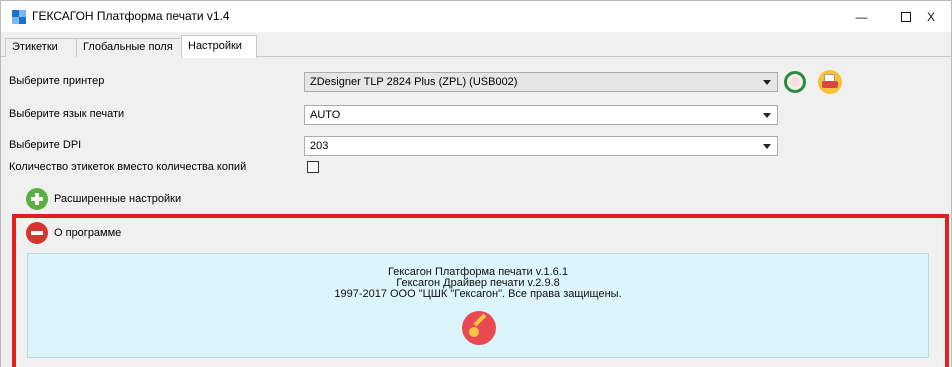 The height and width of the screenshot is (367, 952). I want to click on close-icon: X, so click(931, 16).